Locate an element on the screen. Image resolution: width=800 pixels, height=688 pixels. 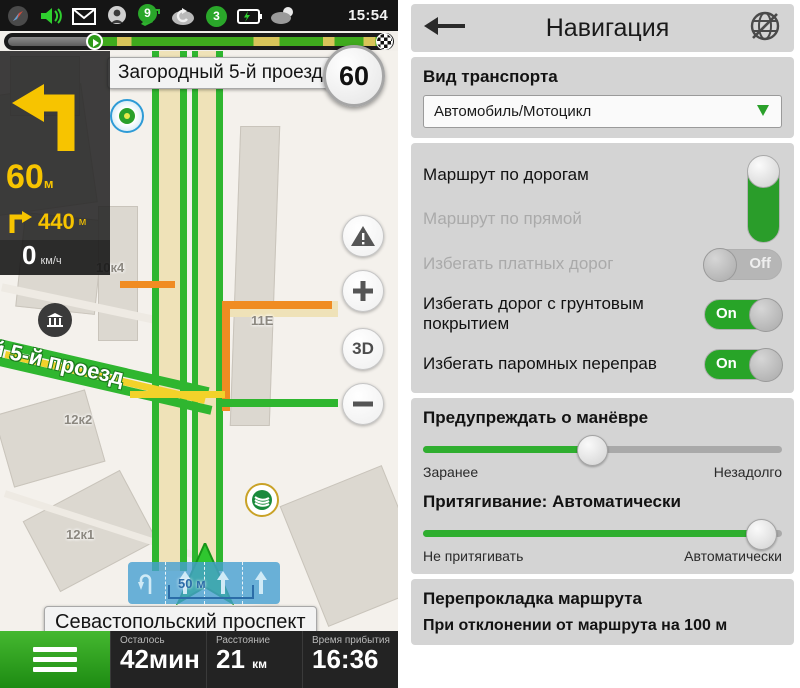
building-label: 12к2 is located at coordinates (78, 419).